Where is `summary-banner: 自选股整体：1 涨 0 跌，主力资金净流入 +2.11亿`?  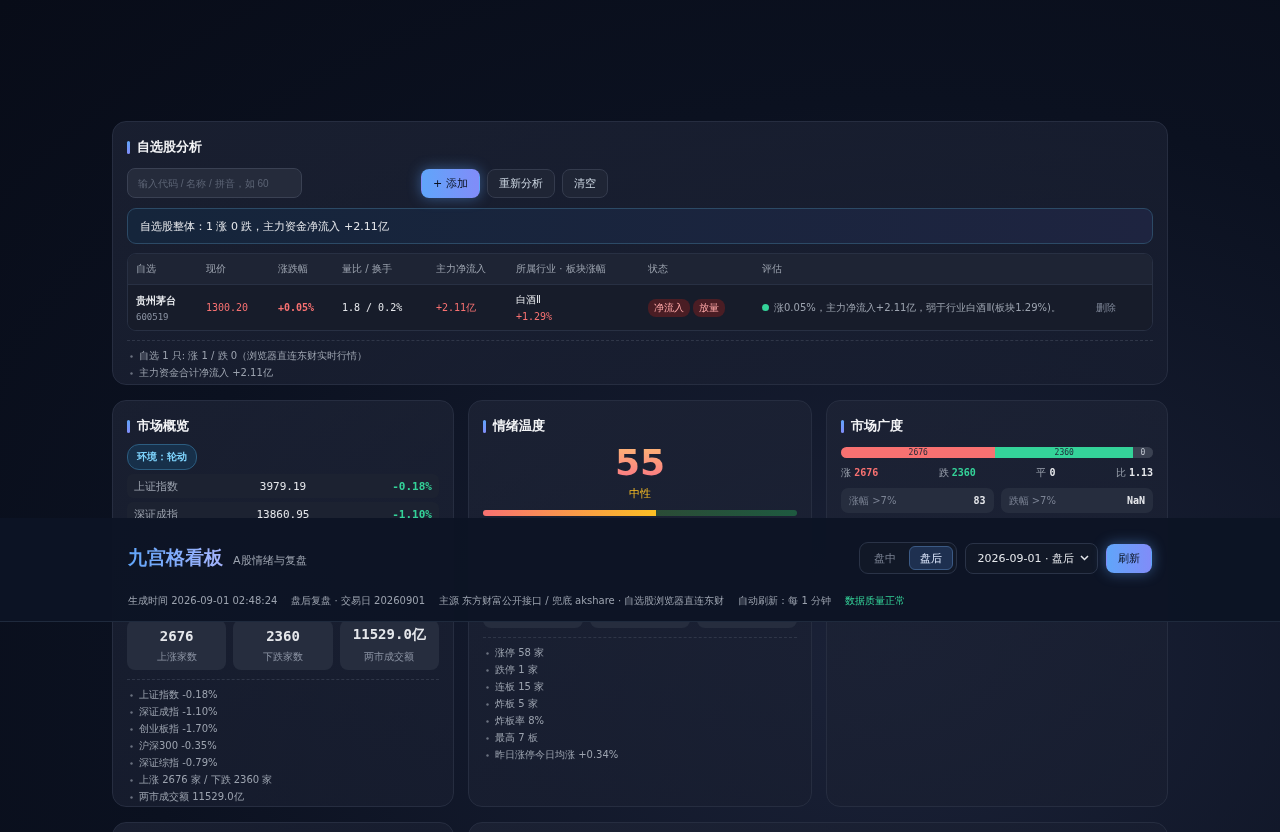 summary-banner: 自选股整体：1 涨 0 跌，主力资金净流入 +2.11亿 is located at coordinates (640, 226).